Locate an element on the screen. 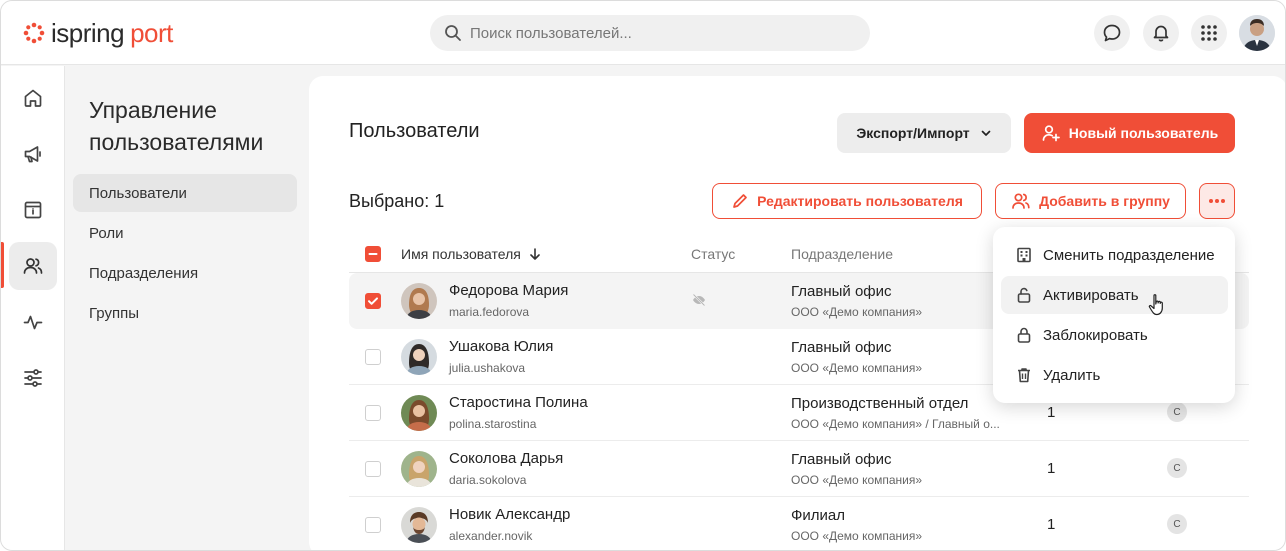 The image size is (1286, 551). search-bar is located at coordinates (650, 33).